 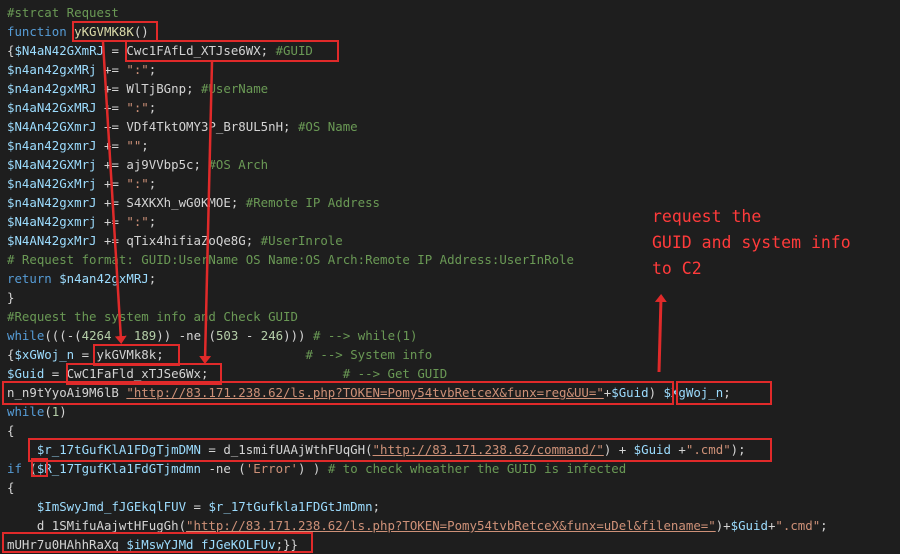 I want to click on arrow-function-to-call, so click(x=114, y=192).